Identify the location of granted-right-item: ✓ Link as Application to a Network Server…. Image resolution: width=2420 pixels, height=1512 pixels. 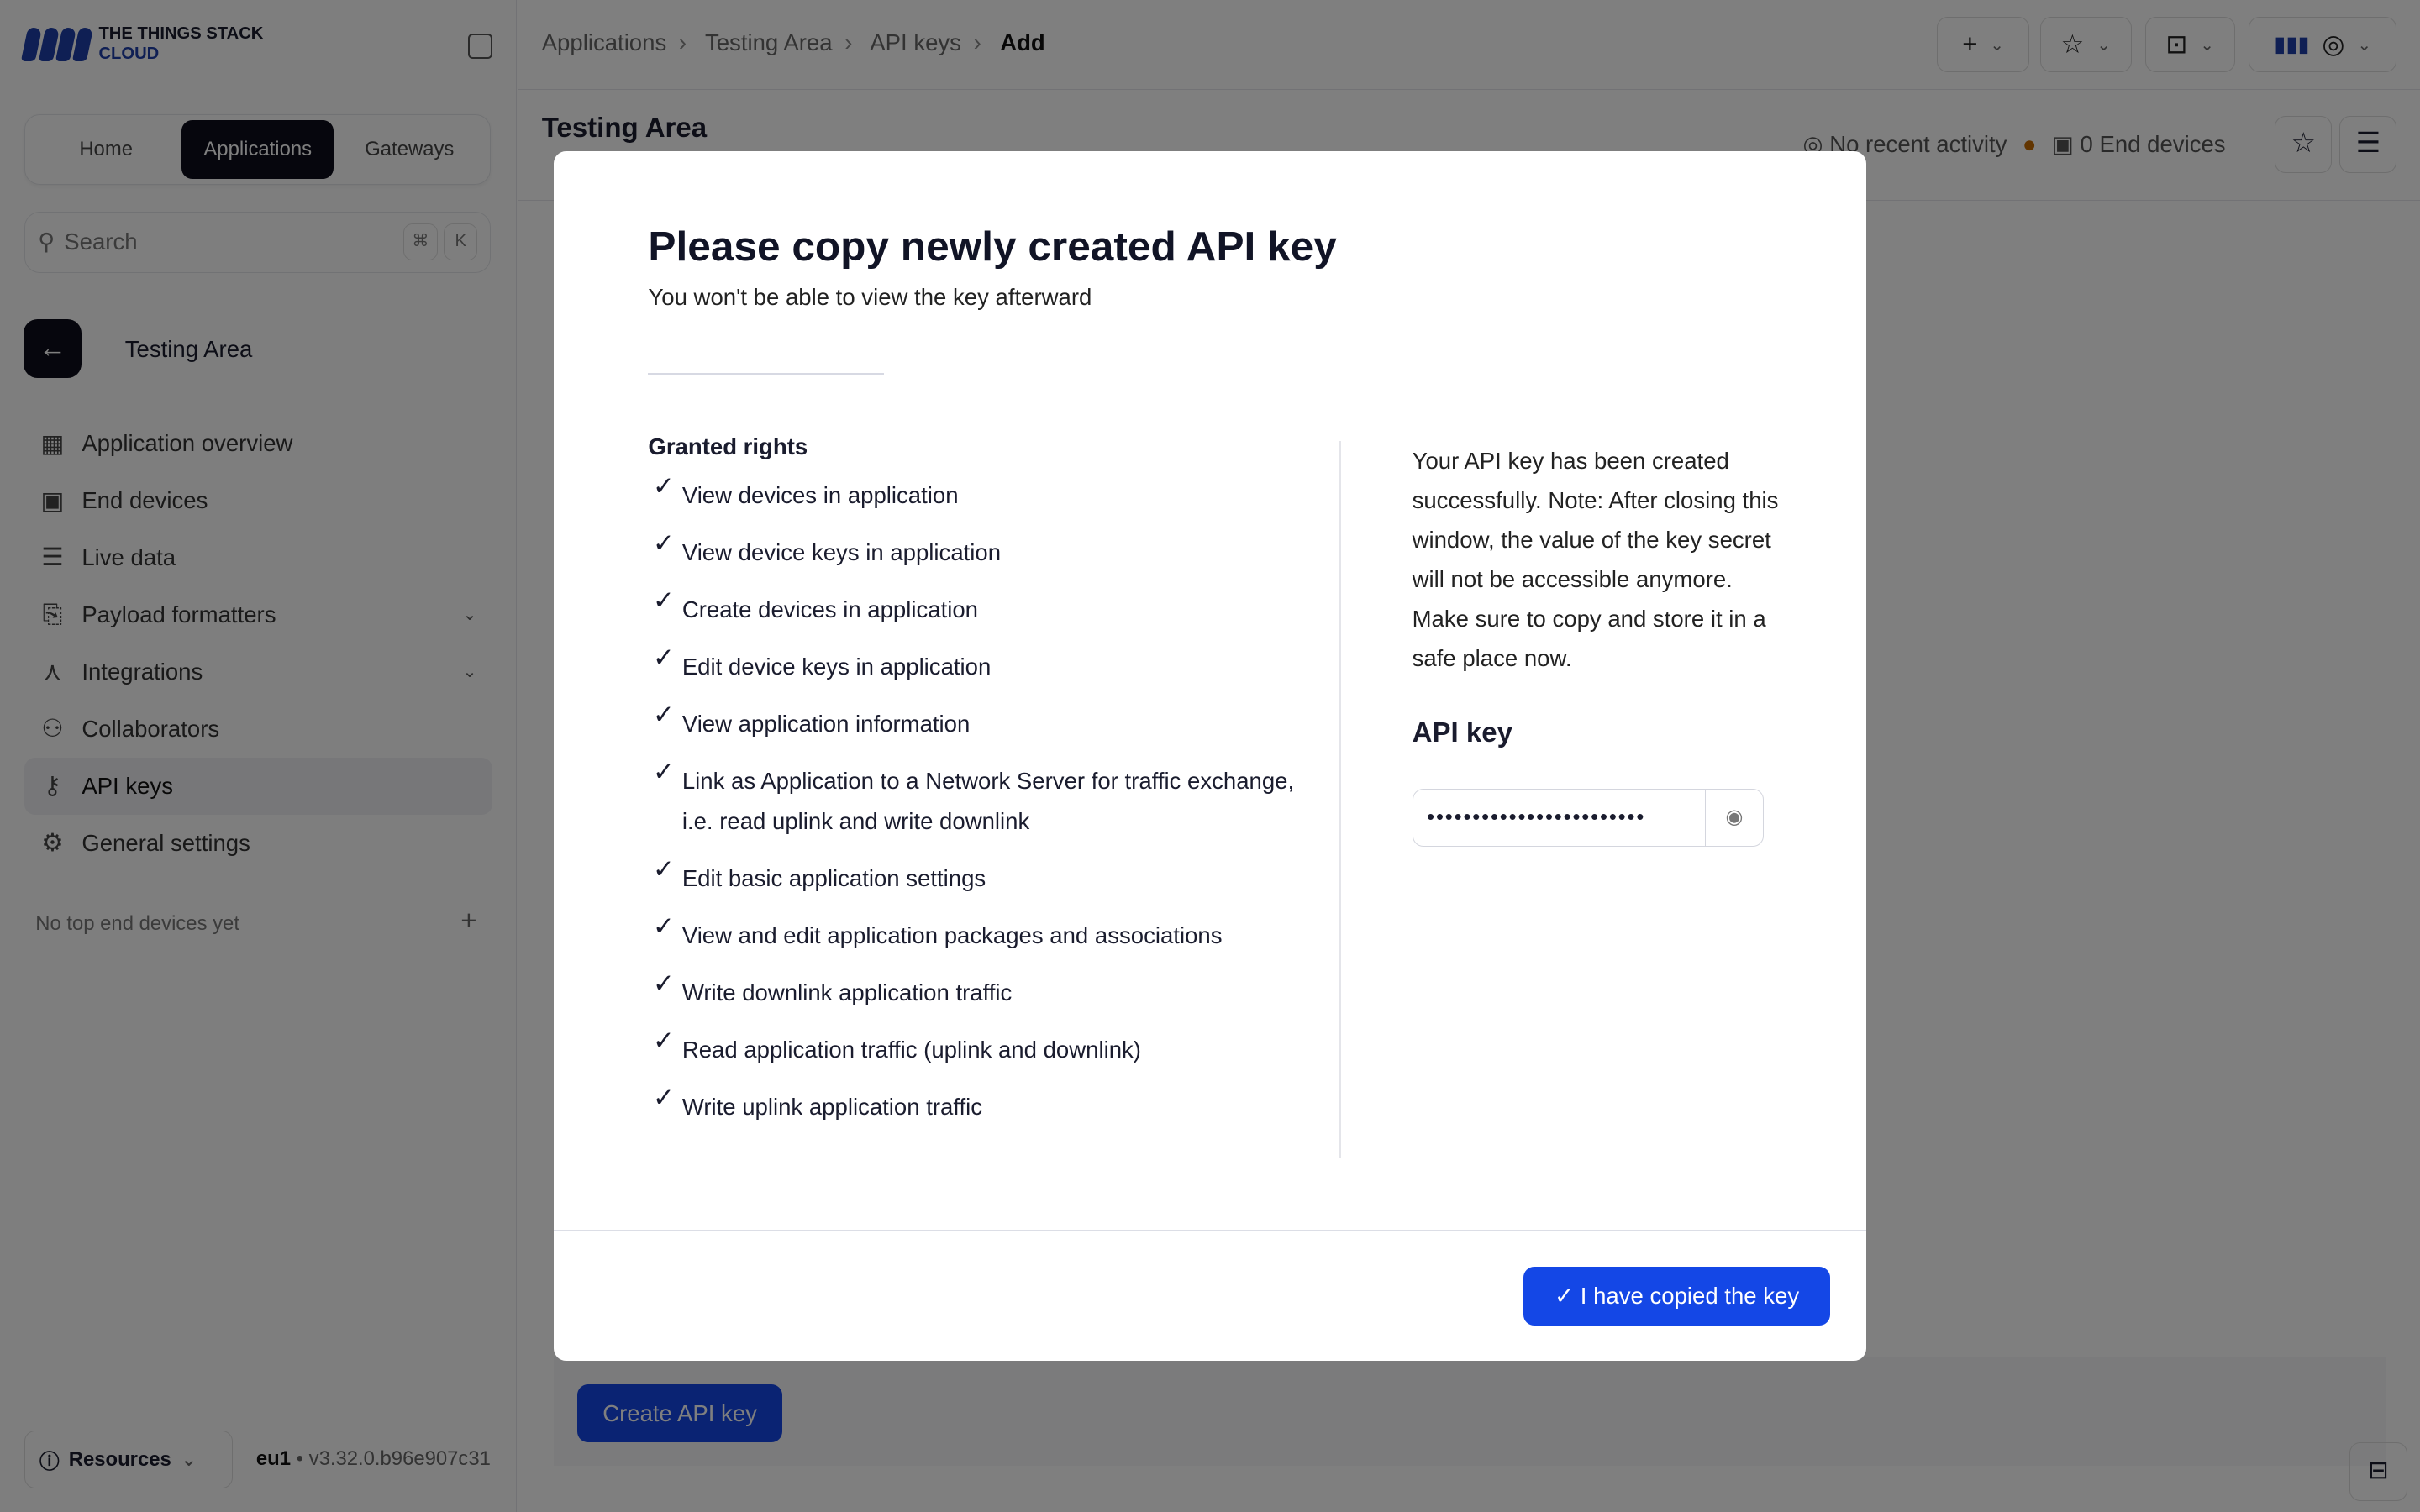
(972, 799).